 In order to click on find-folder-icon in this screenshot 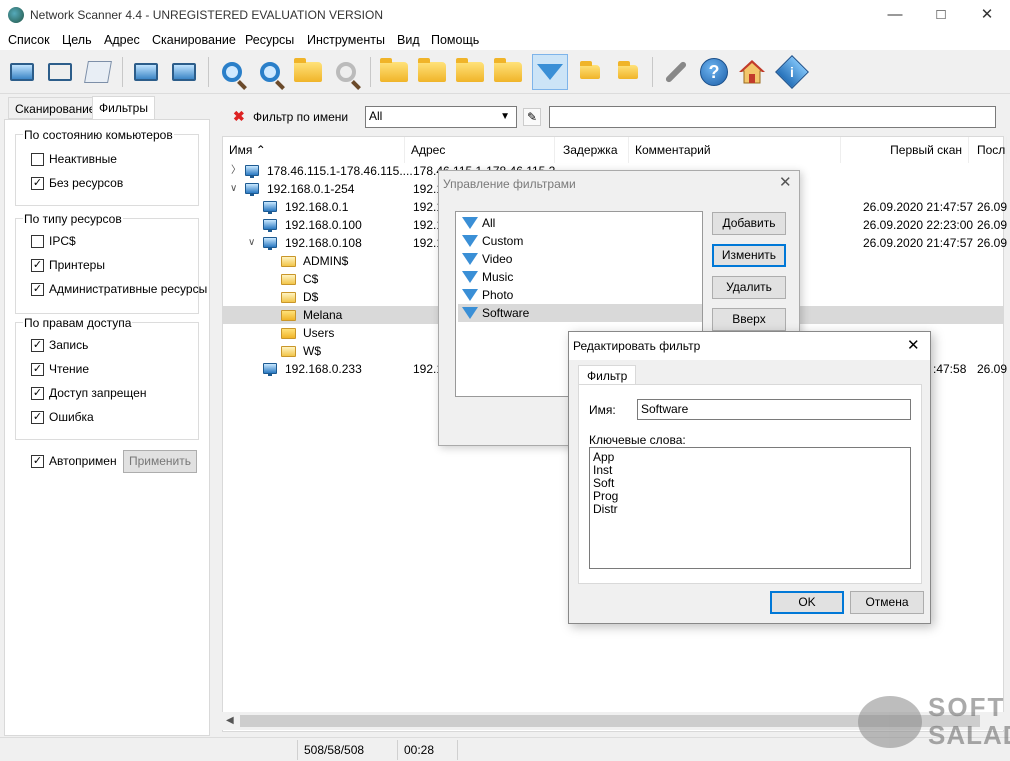, I will do `click(508, 72)`.